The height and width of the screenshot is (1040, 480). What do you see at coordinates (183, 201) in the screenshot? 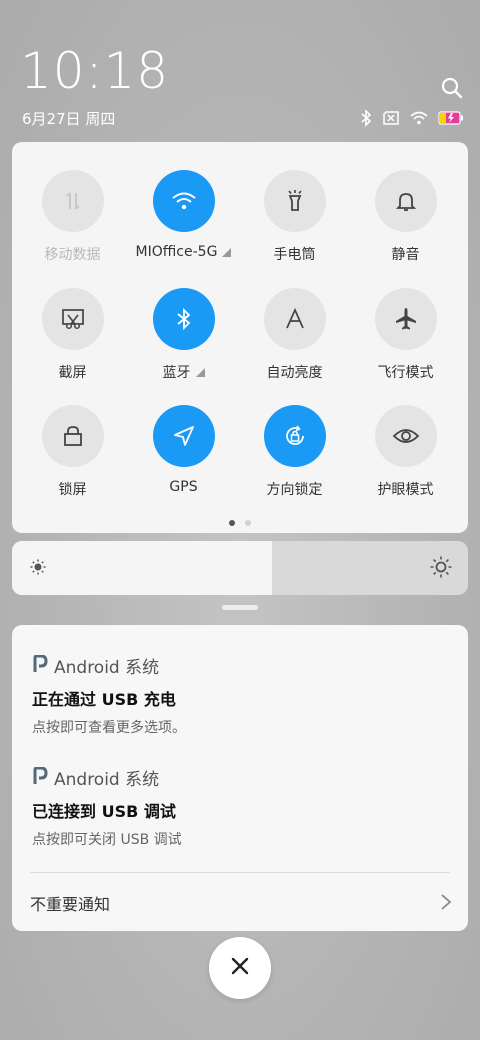
I see `wifi-icon` at bounding box center [183, 201].